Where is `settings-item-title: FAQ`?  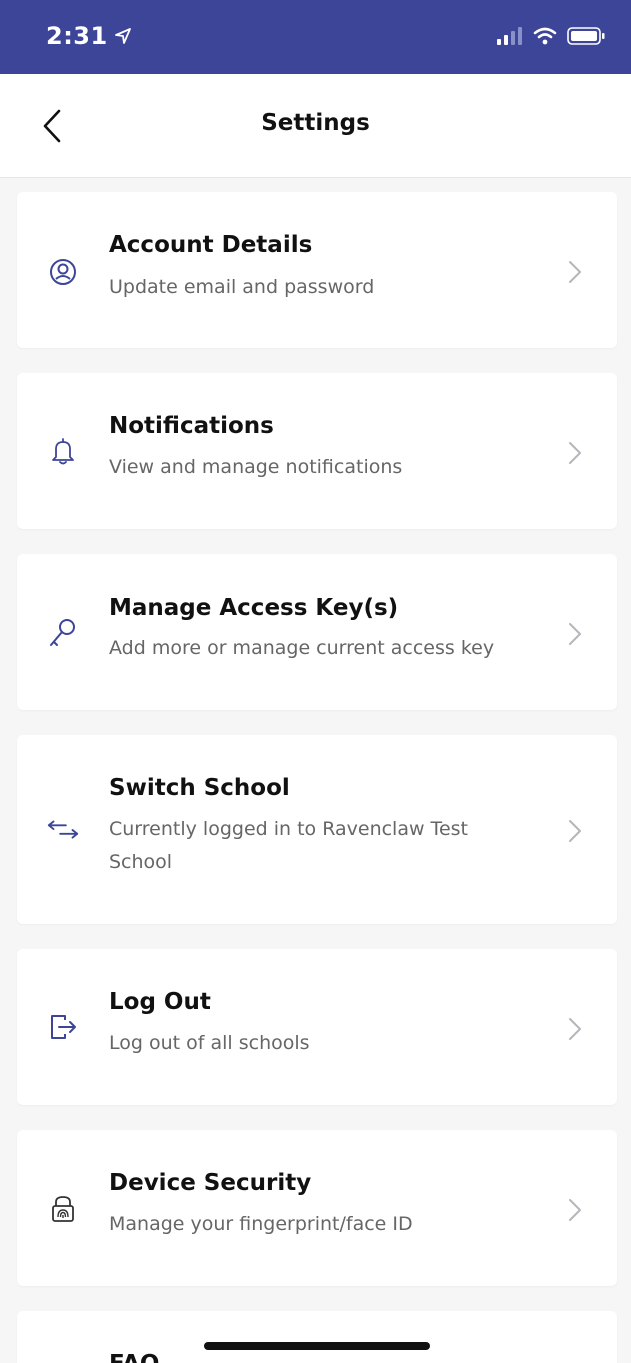 settings-item-title: FAQ is located at coordinates (328, 1356).